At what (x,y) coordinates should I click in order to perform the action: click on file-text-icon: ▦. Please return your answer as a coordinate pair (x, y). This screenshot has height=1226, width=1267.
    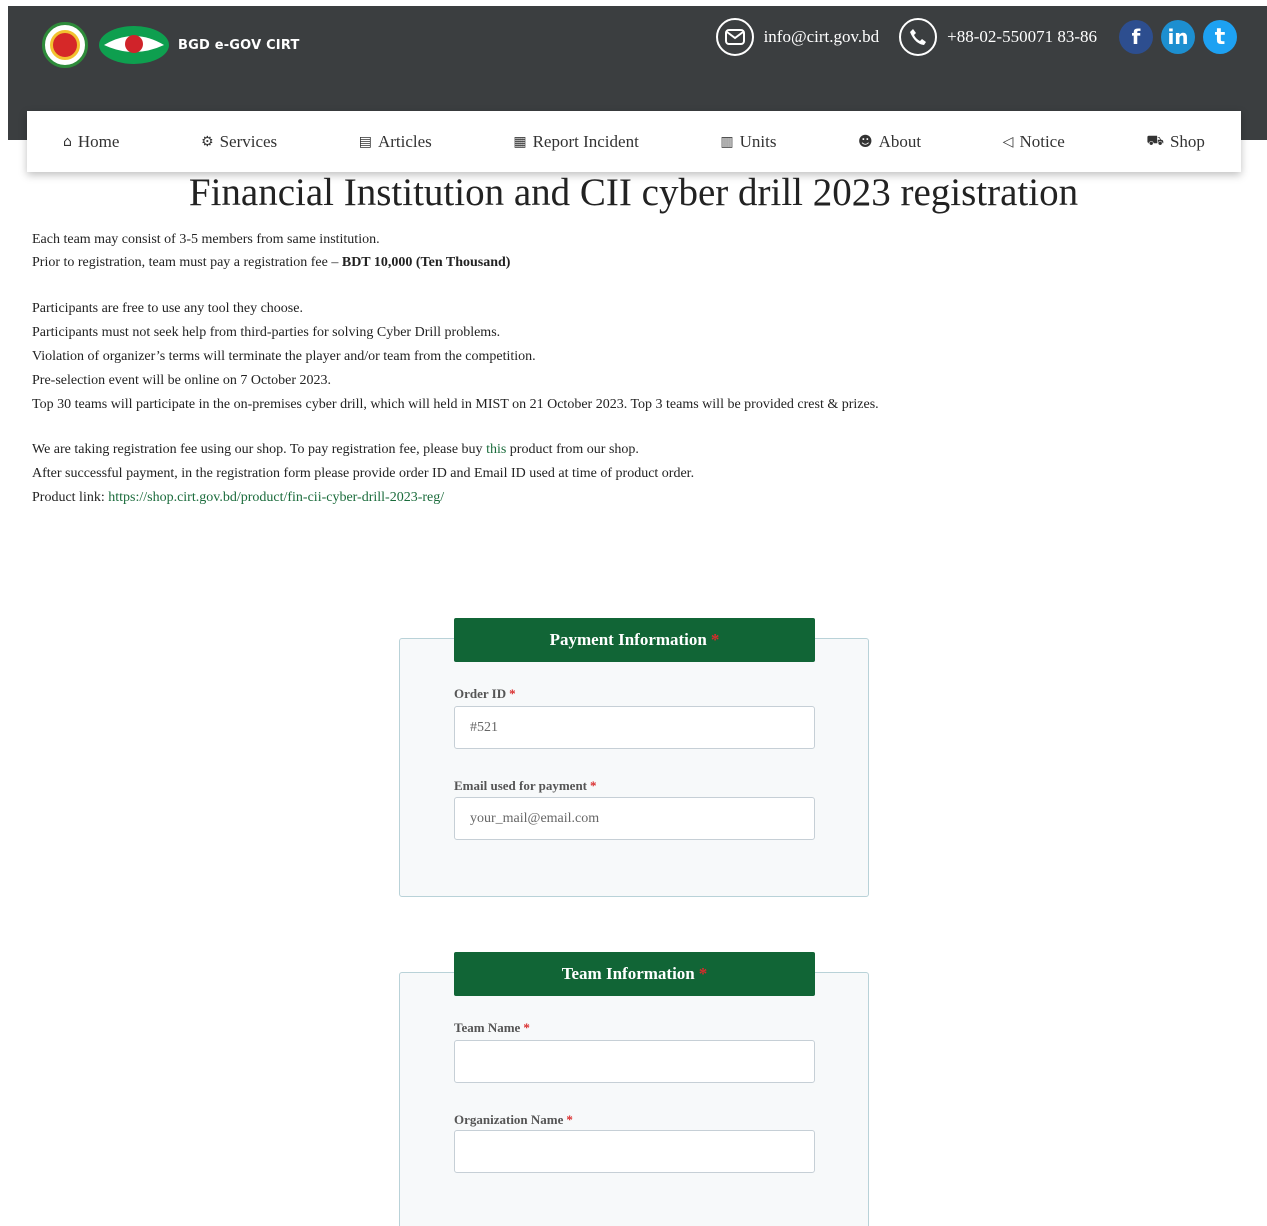
    Looking at the image, I should click on (520, 141).